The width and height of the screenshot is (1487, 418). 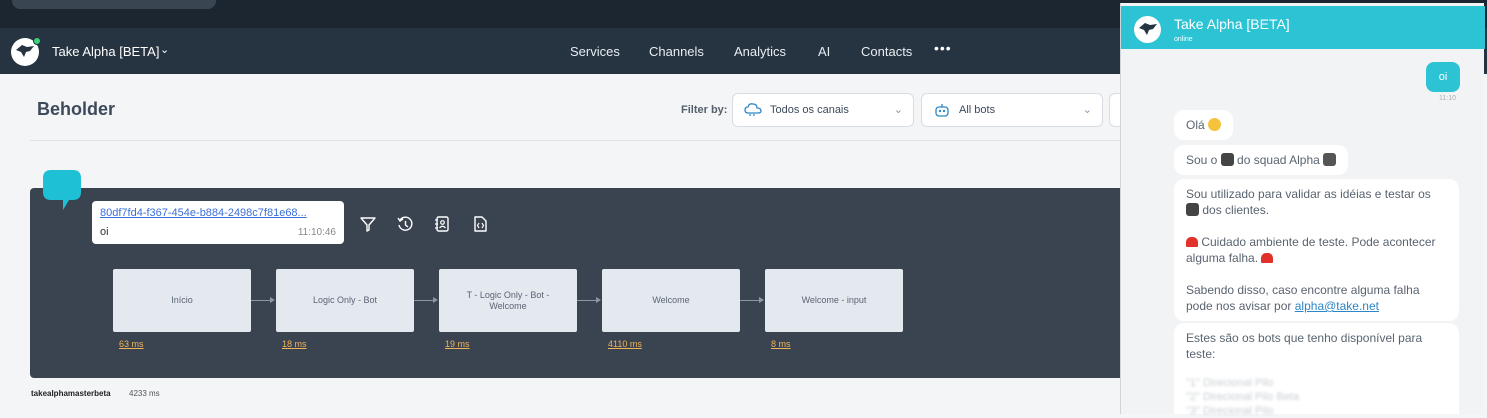 I want to click on flow-node: Welcome, so click(x=671, y=300).